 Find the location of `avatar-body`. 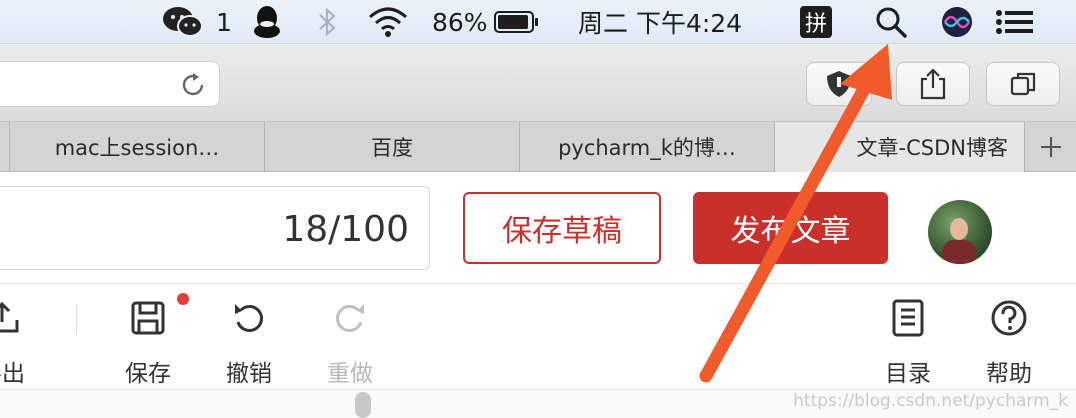

avatar-body is located at coordinates (959, 252).